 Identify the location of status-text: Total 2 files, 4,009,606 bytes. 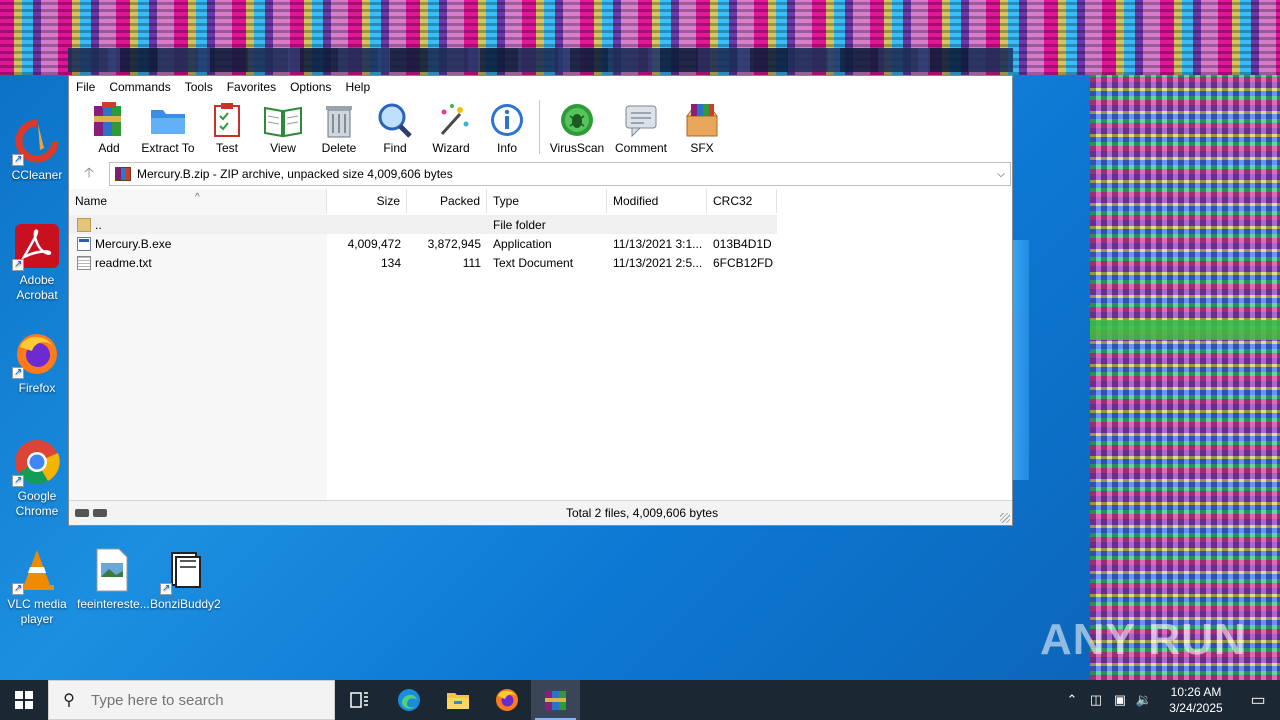
(642, 513).